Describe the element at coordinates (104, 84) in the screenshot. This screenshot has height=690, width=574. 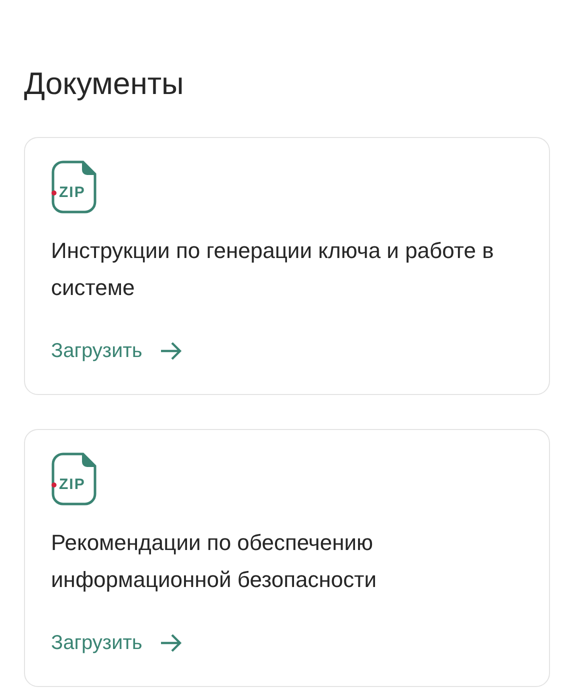
I see `page-title: Документы` at that location.